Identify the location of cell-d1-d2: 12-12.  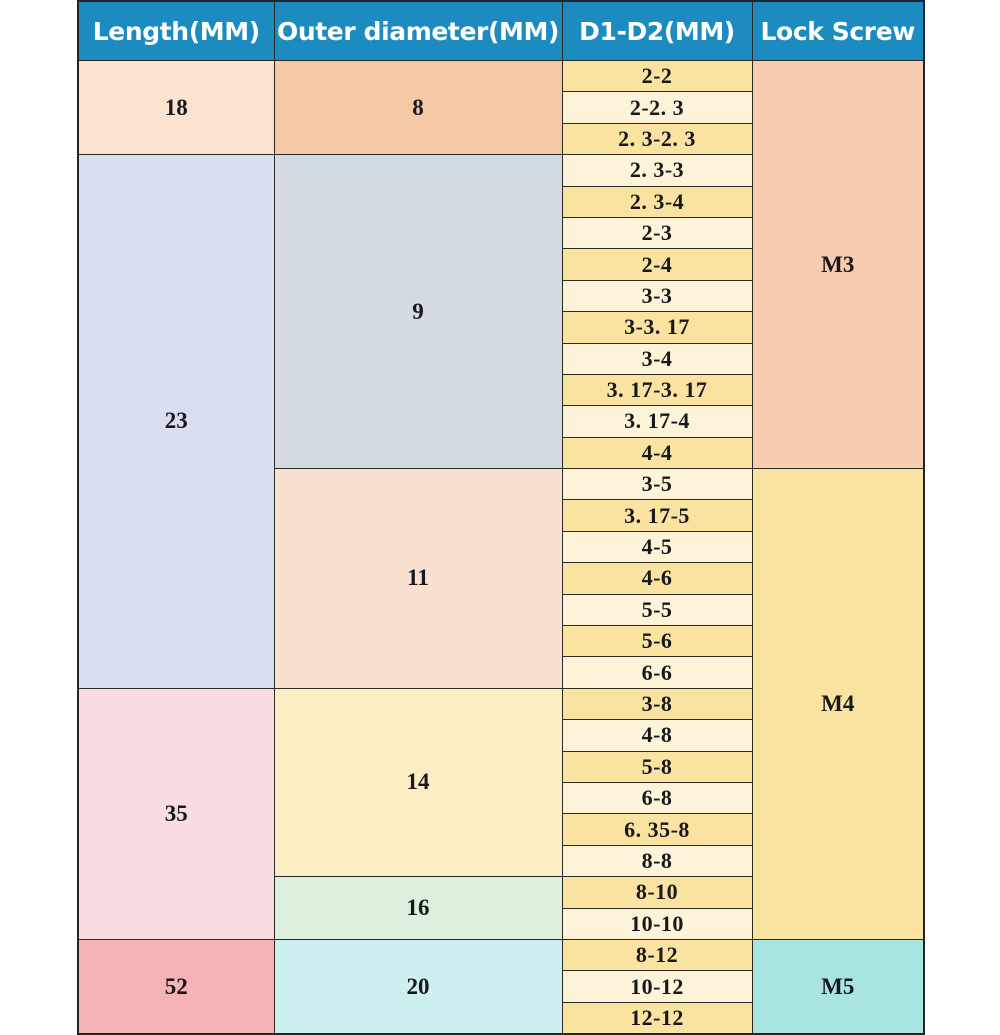
(657, 1018).